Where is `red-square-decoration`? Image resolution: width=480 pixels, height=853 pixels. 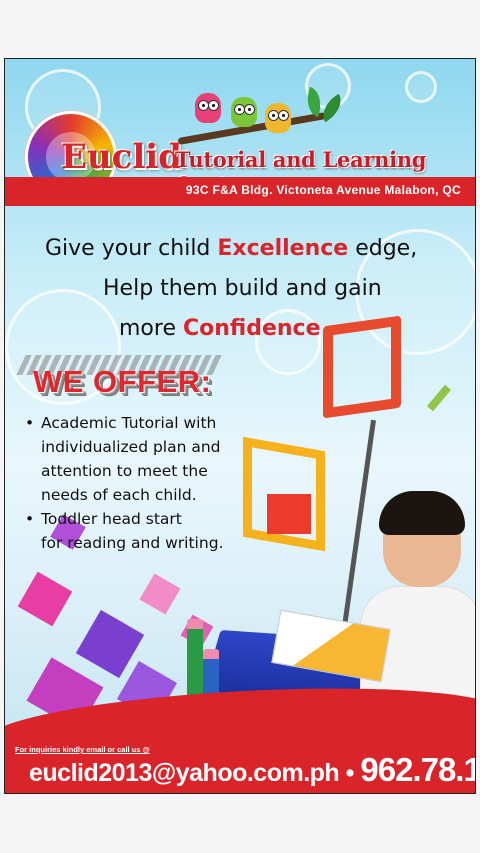 red-square-decoration is located at coordinates (289, 514).